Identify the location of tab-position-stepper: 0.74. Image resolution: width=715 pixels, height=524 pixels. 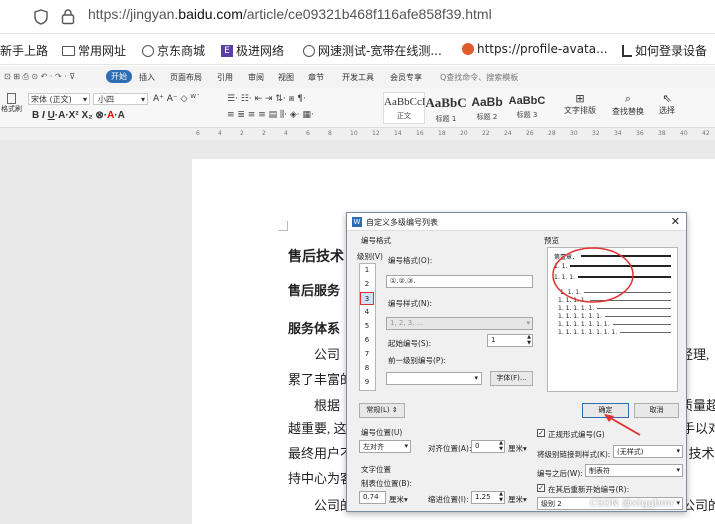
(372, 497).